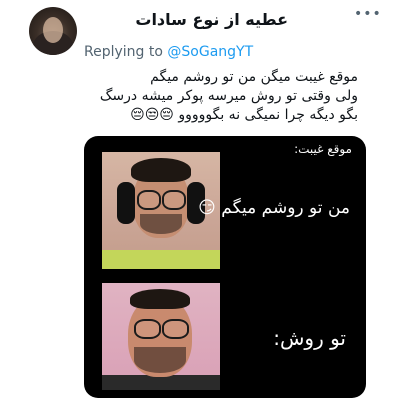  I want to click on reply-prefix: Replying to, so click(123, 52).